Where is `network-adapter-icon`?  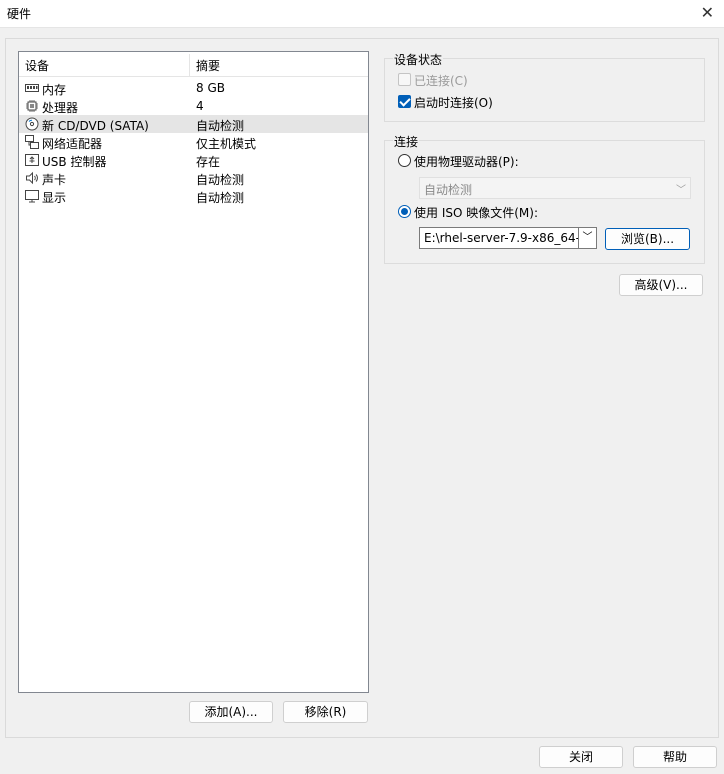 network-adapter-icon is located at coordinates (32, 142).